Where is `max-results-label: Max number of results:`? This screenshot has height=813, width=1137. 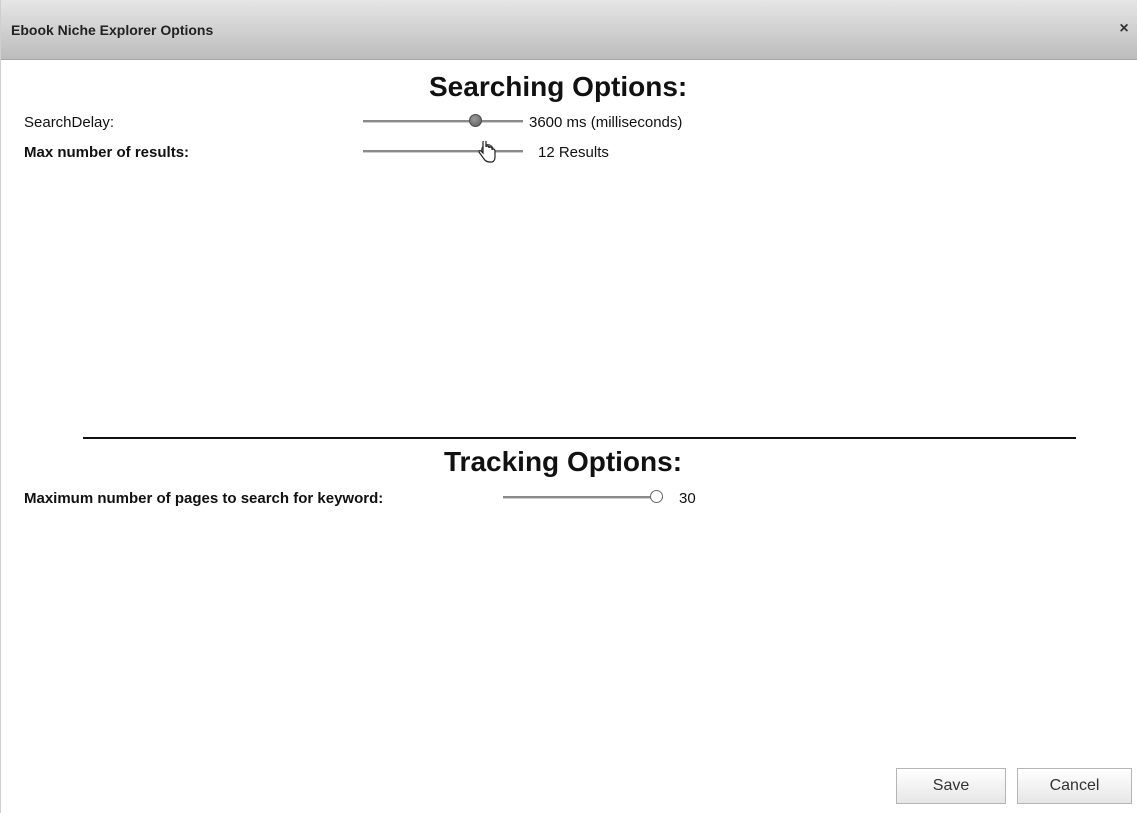 max-results-label: Max number of results: is located at coordinates (107, 152).